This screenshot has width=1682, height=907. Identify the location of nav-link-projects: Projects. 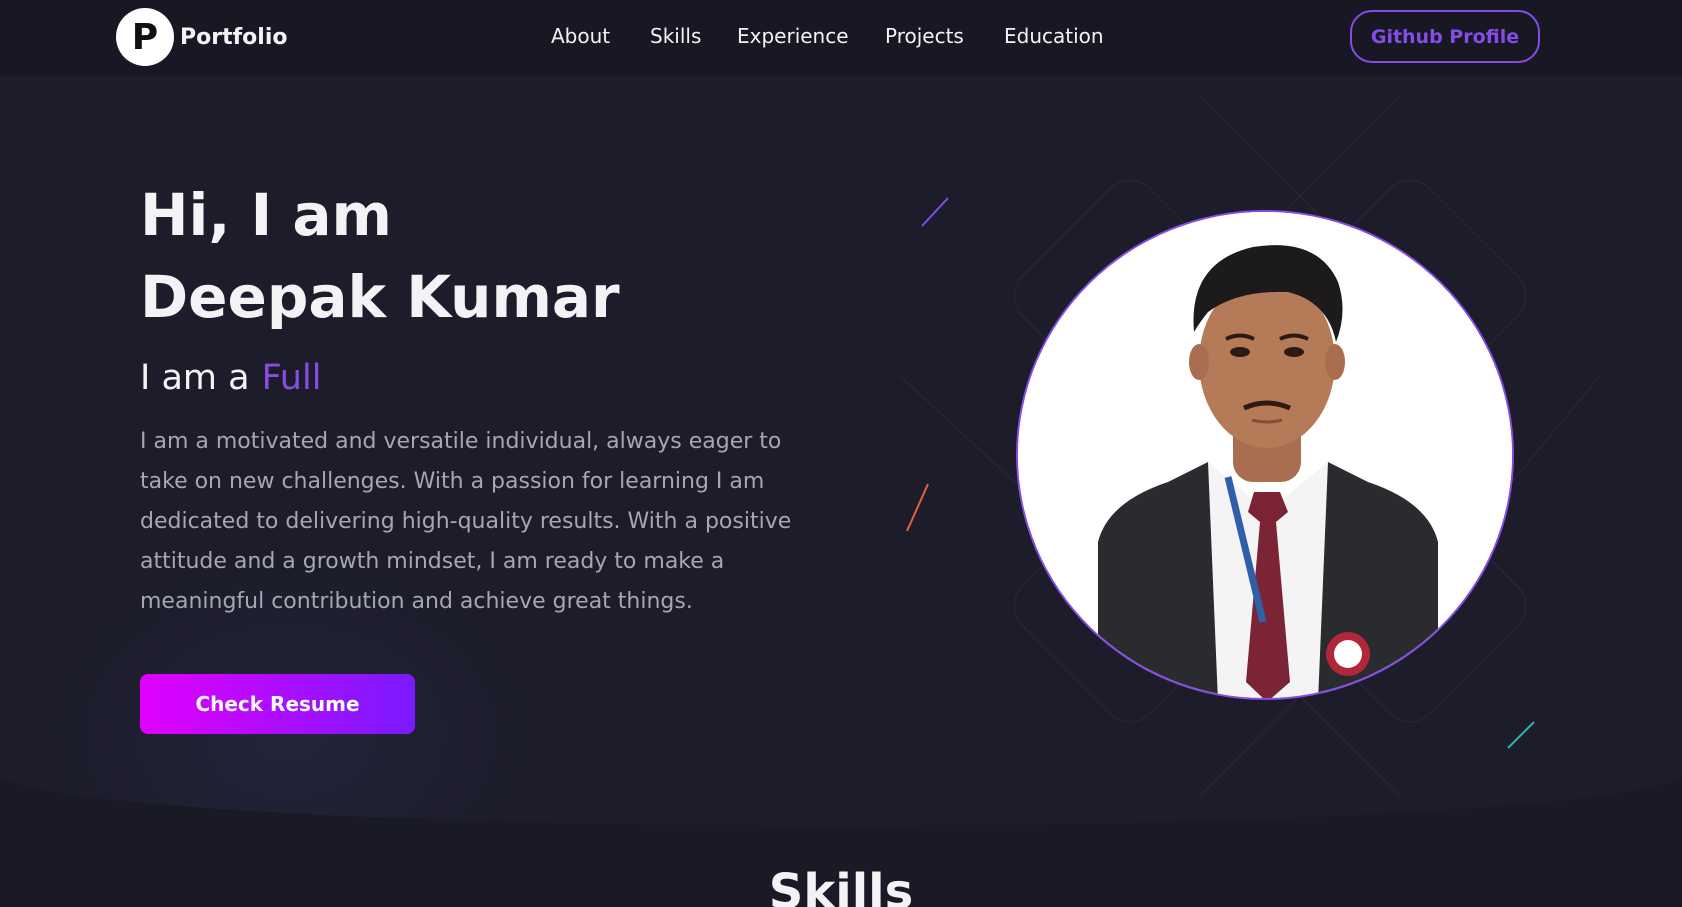
(924, 36).